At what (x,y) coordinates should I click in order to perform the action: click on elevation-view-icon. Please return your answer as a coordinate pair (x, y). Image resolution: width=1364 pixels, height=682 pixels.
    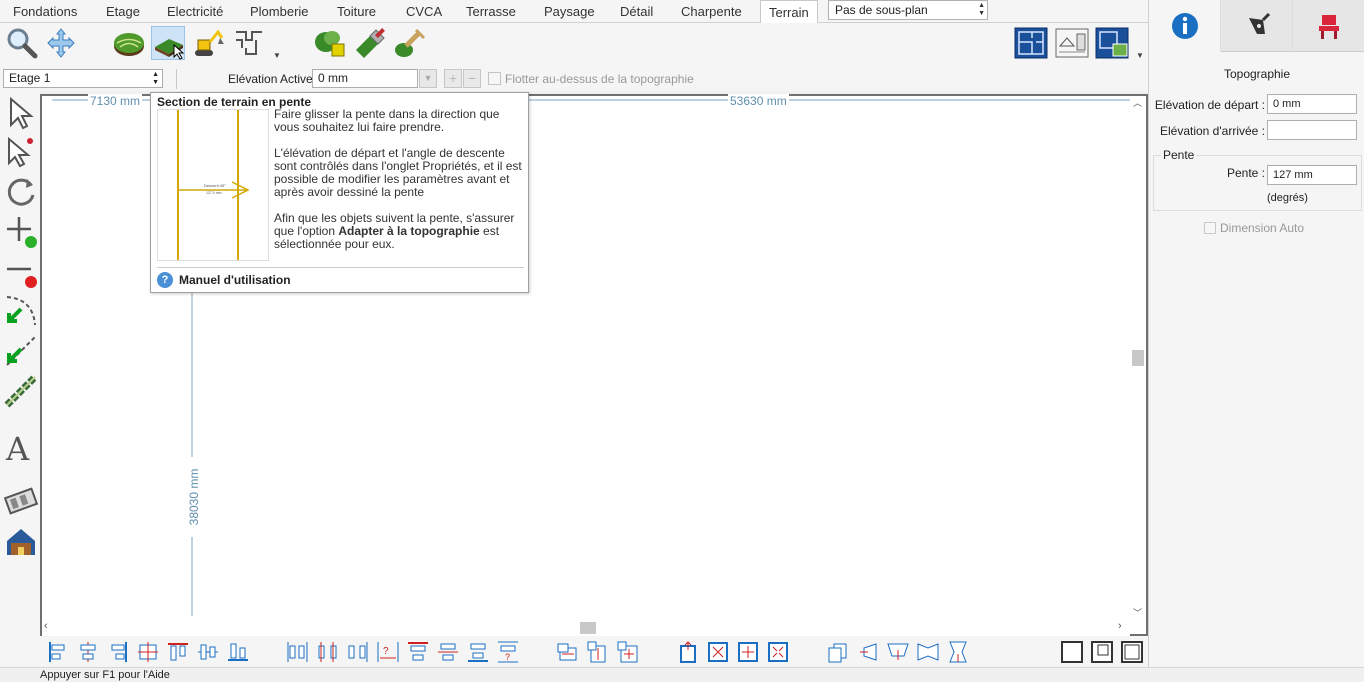
    Looking at the image, I should click on (1072, 43).